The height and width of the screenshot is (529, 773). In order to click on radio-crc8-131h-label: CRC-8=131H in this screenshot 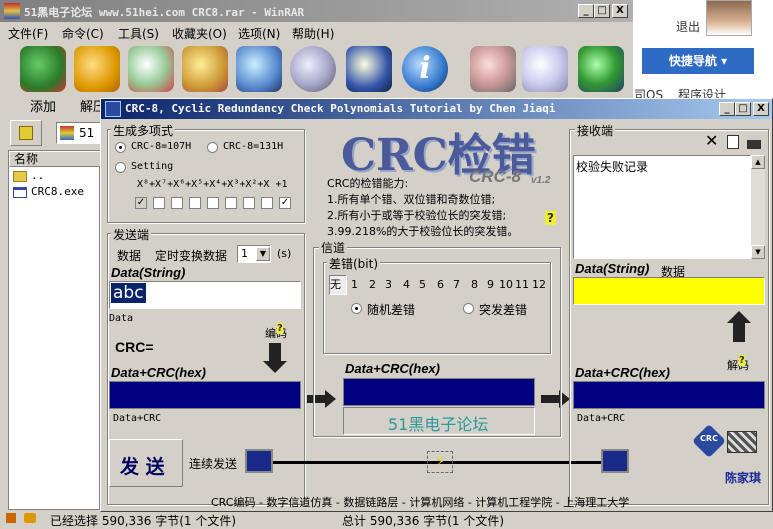, I will do `click(253, 146)`.